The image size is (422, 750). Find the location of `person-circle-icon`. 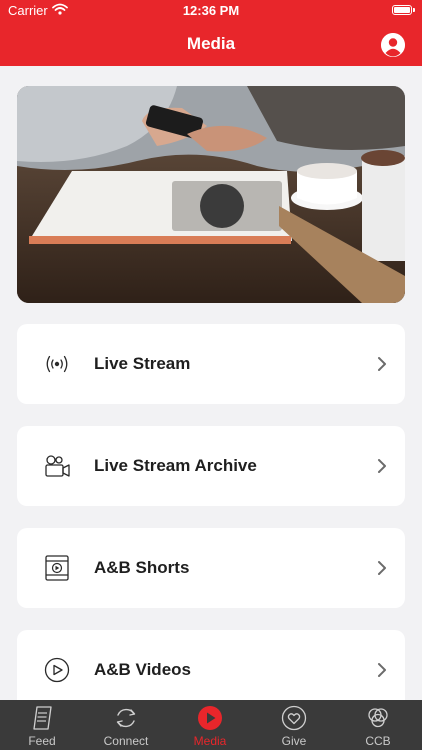

person-circle-icon is located at coordinates (393, 45).